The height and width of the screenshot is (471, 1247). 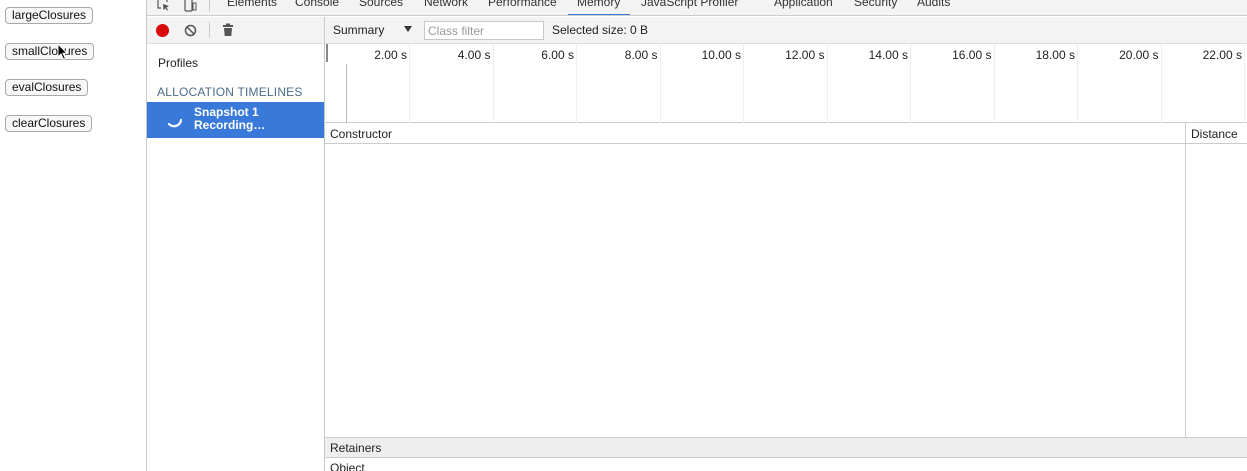 I want to click on chevron-down-icon, so click(x=408, y=29).